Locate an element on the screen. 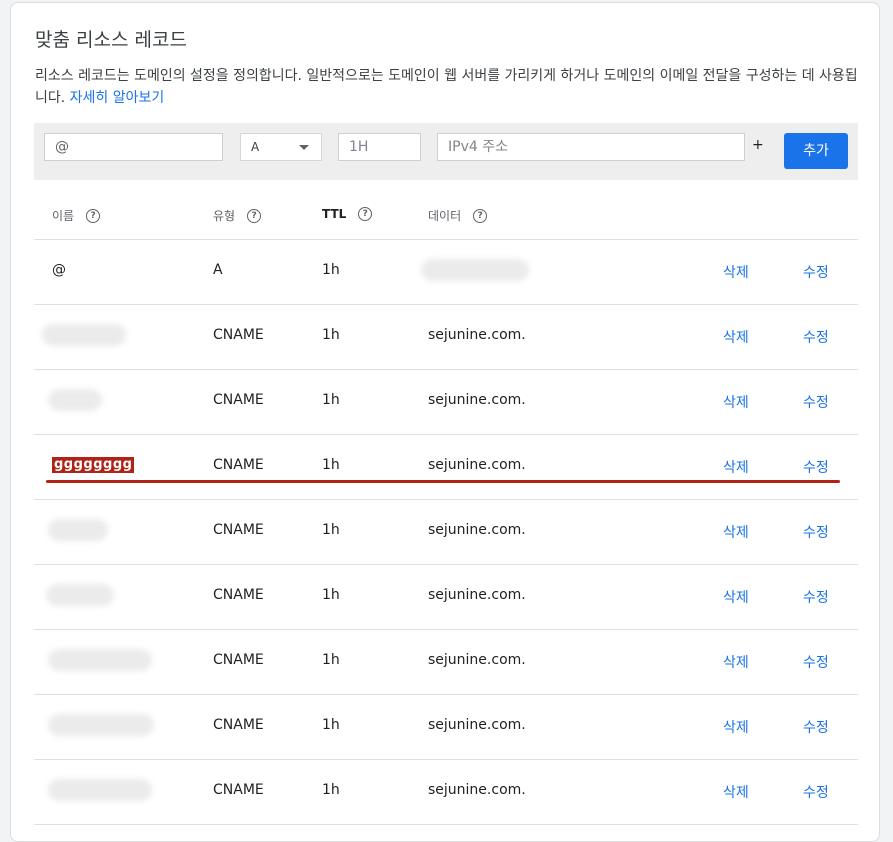 Image resolution: width=893 pixels, height=842 pixels. table-row: gggggggg CNAME 1h sejunine.com. 삭제 수정 is located at coordinates (446, 467).